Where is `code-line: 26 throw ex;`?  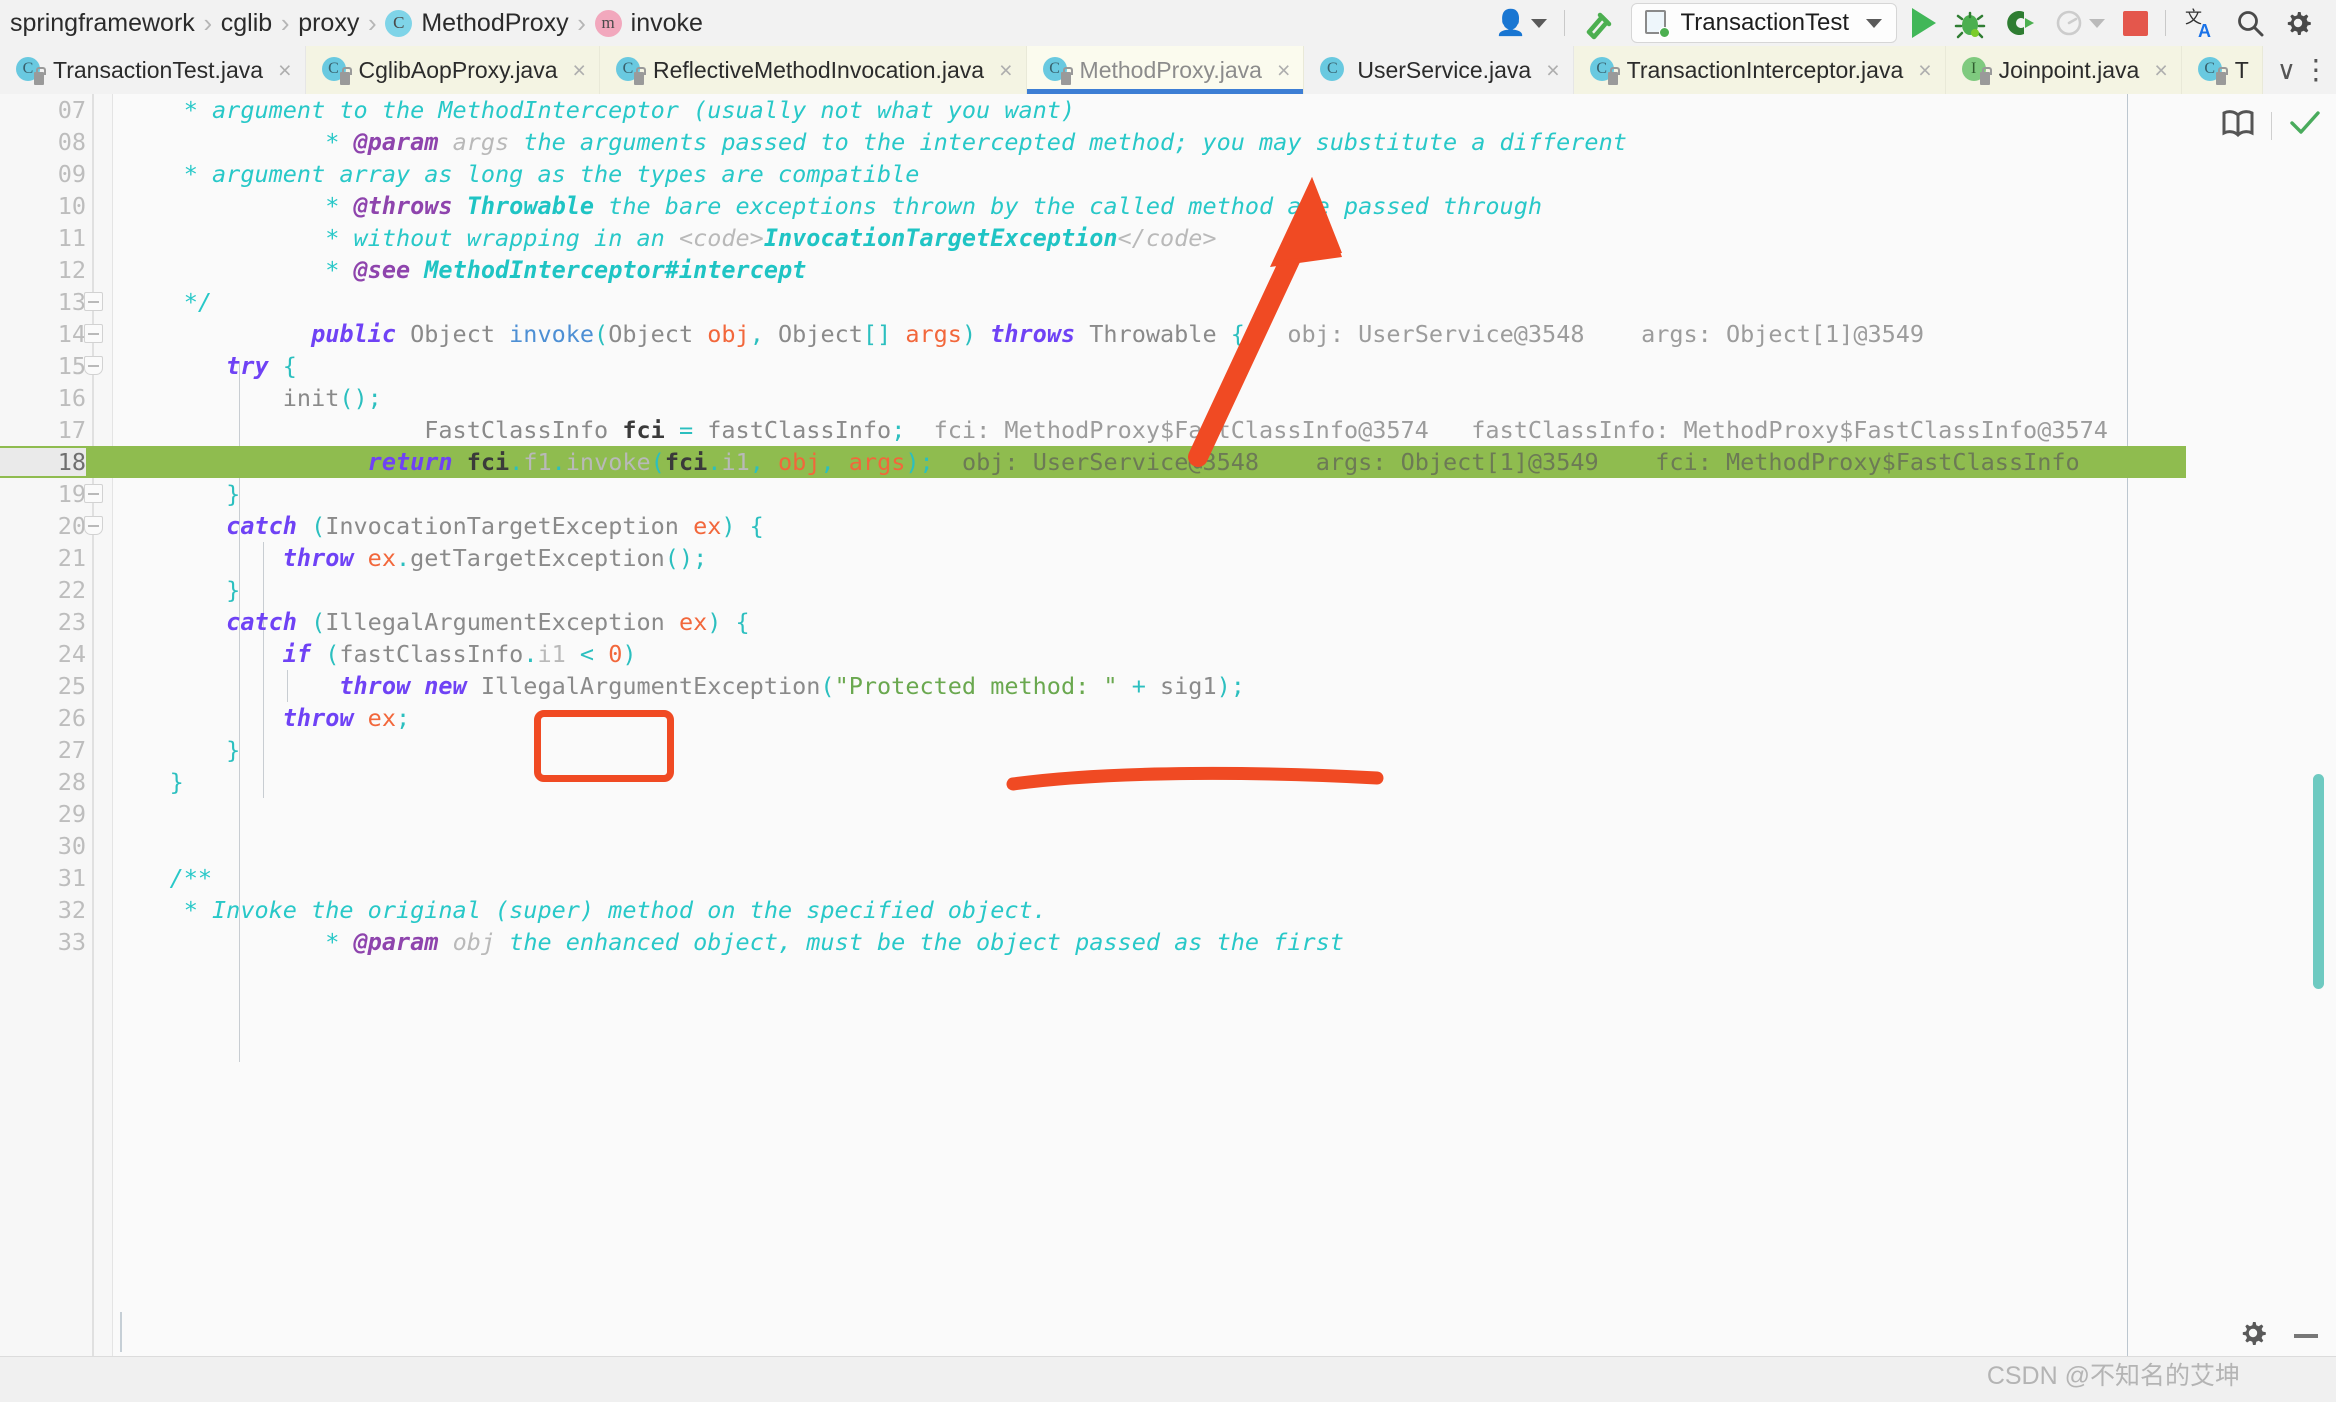
code-line: 26 throw ex; is located at coordinates (1168, 718).